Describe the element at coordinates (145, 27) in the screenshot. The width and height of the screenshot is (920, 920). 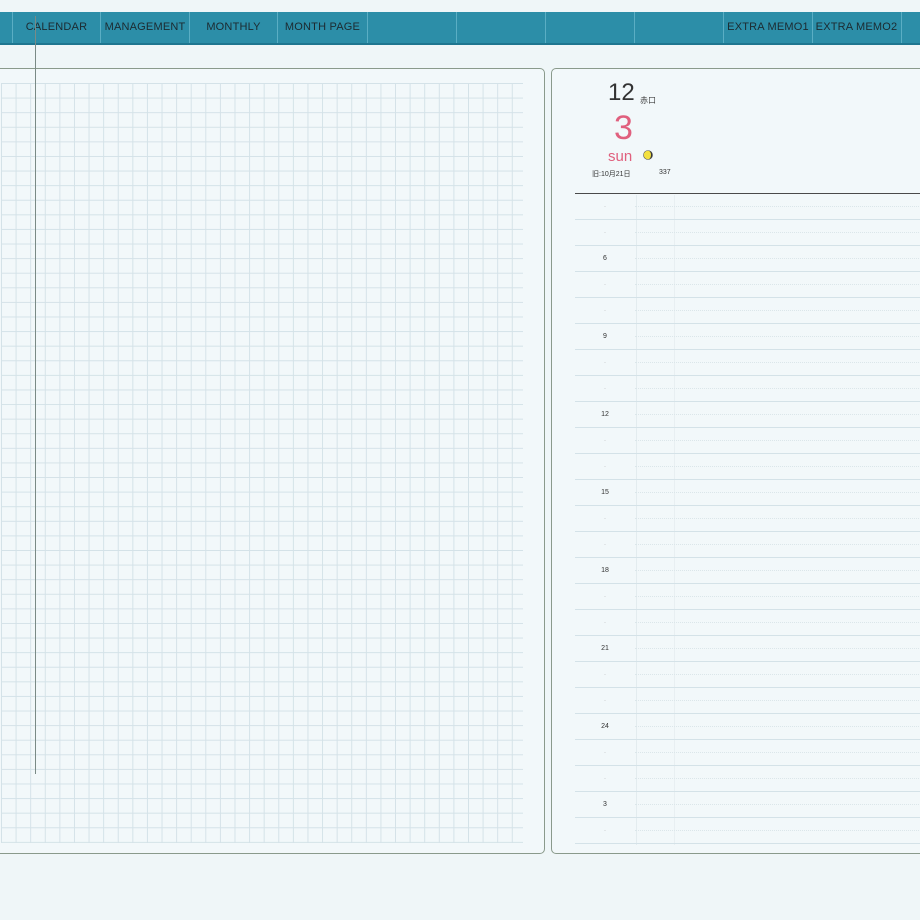
I see `tab-management: MANAGEMENT` at that location.